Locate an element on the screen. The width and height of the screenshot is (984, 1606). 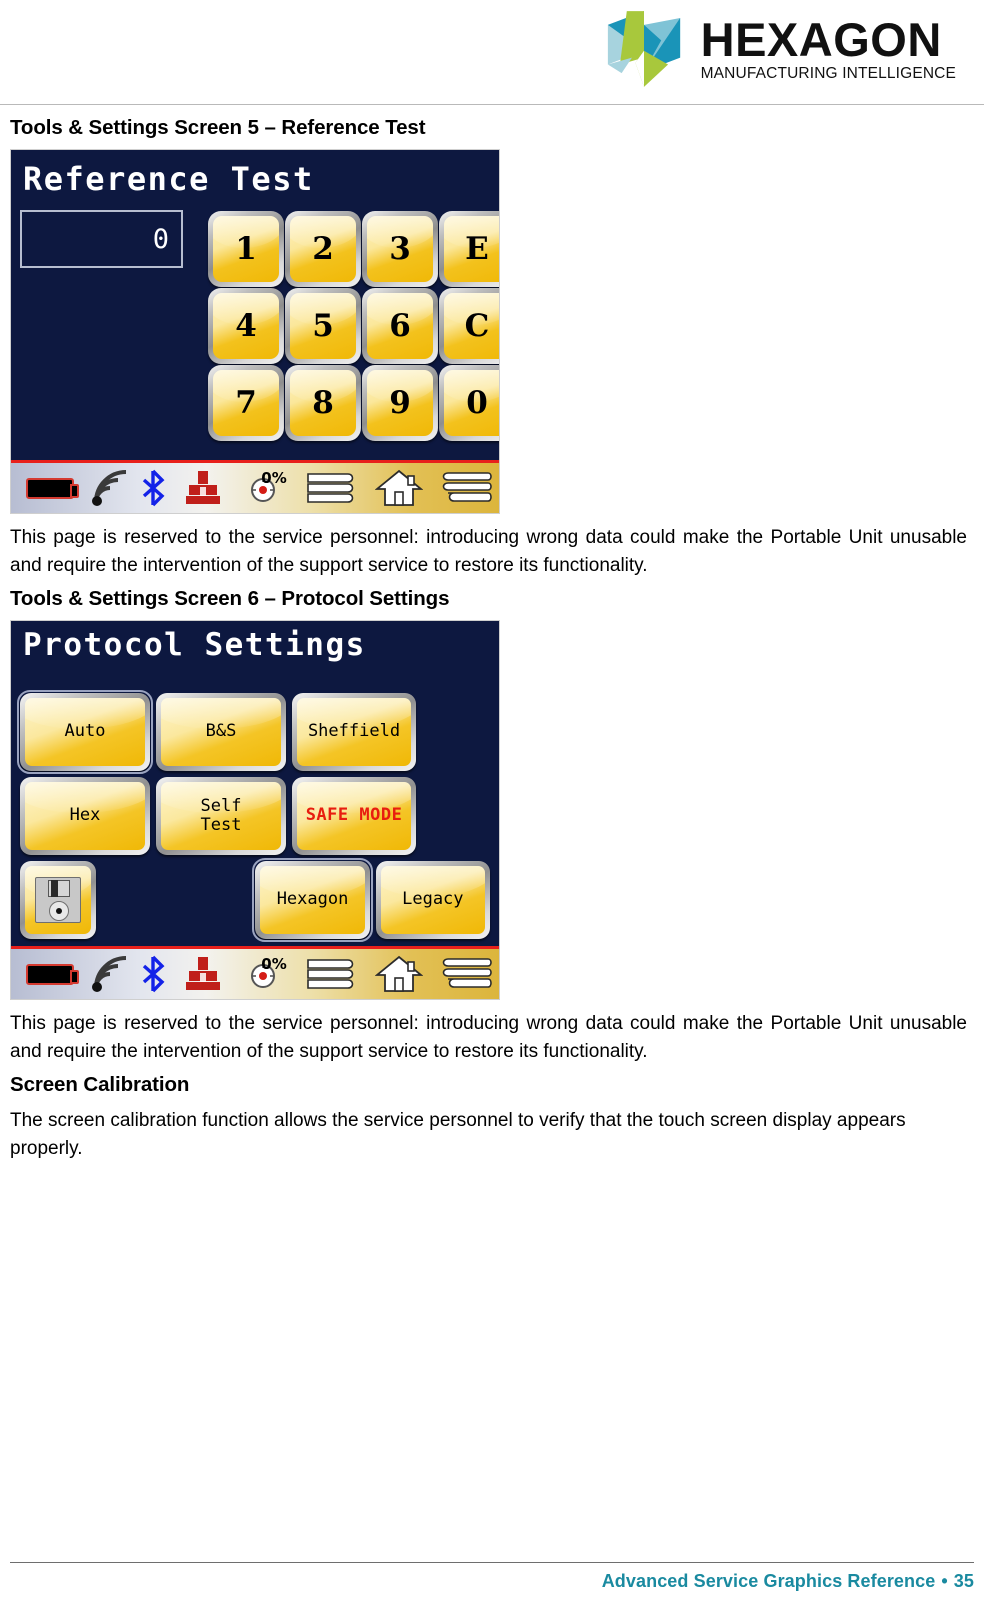
protocol-button-label: Hexagon is located at coordinates (312, 899).